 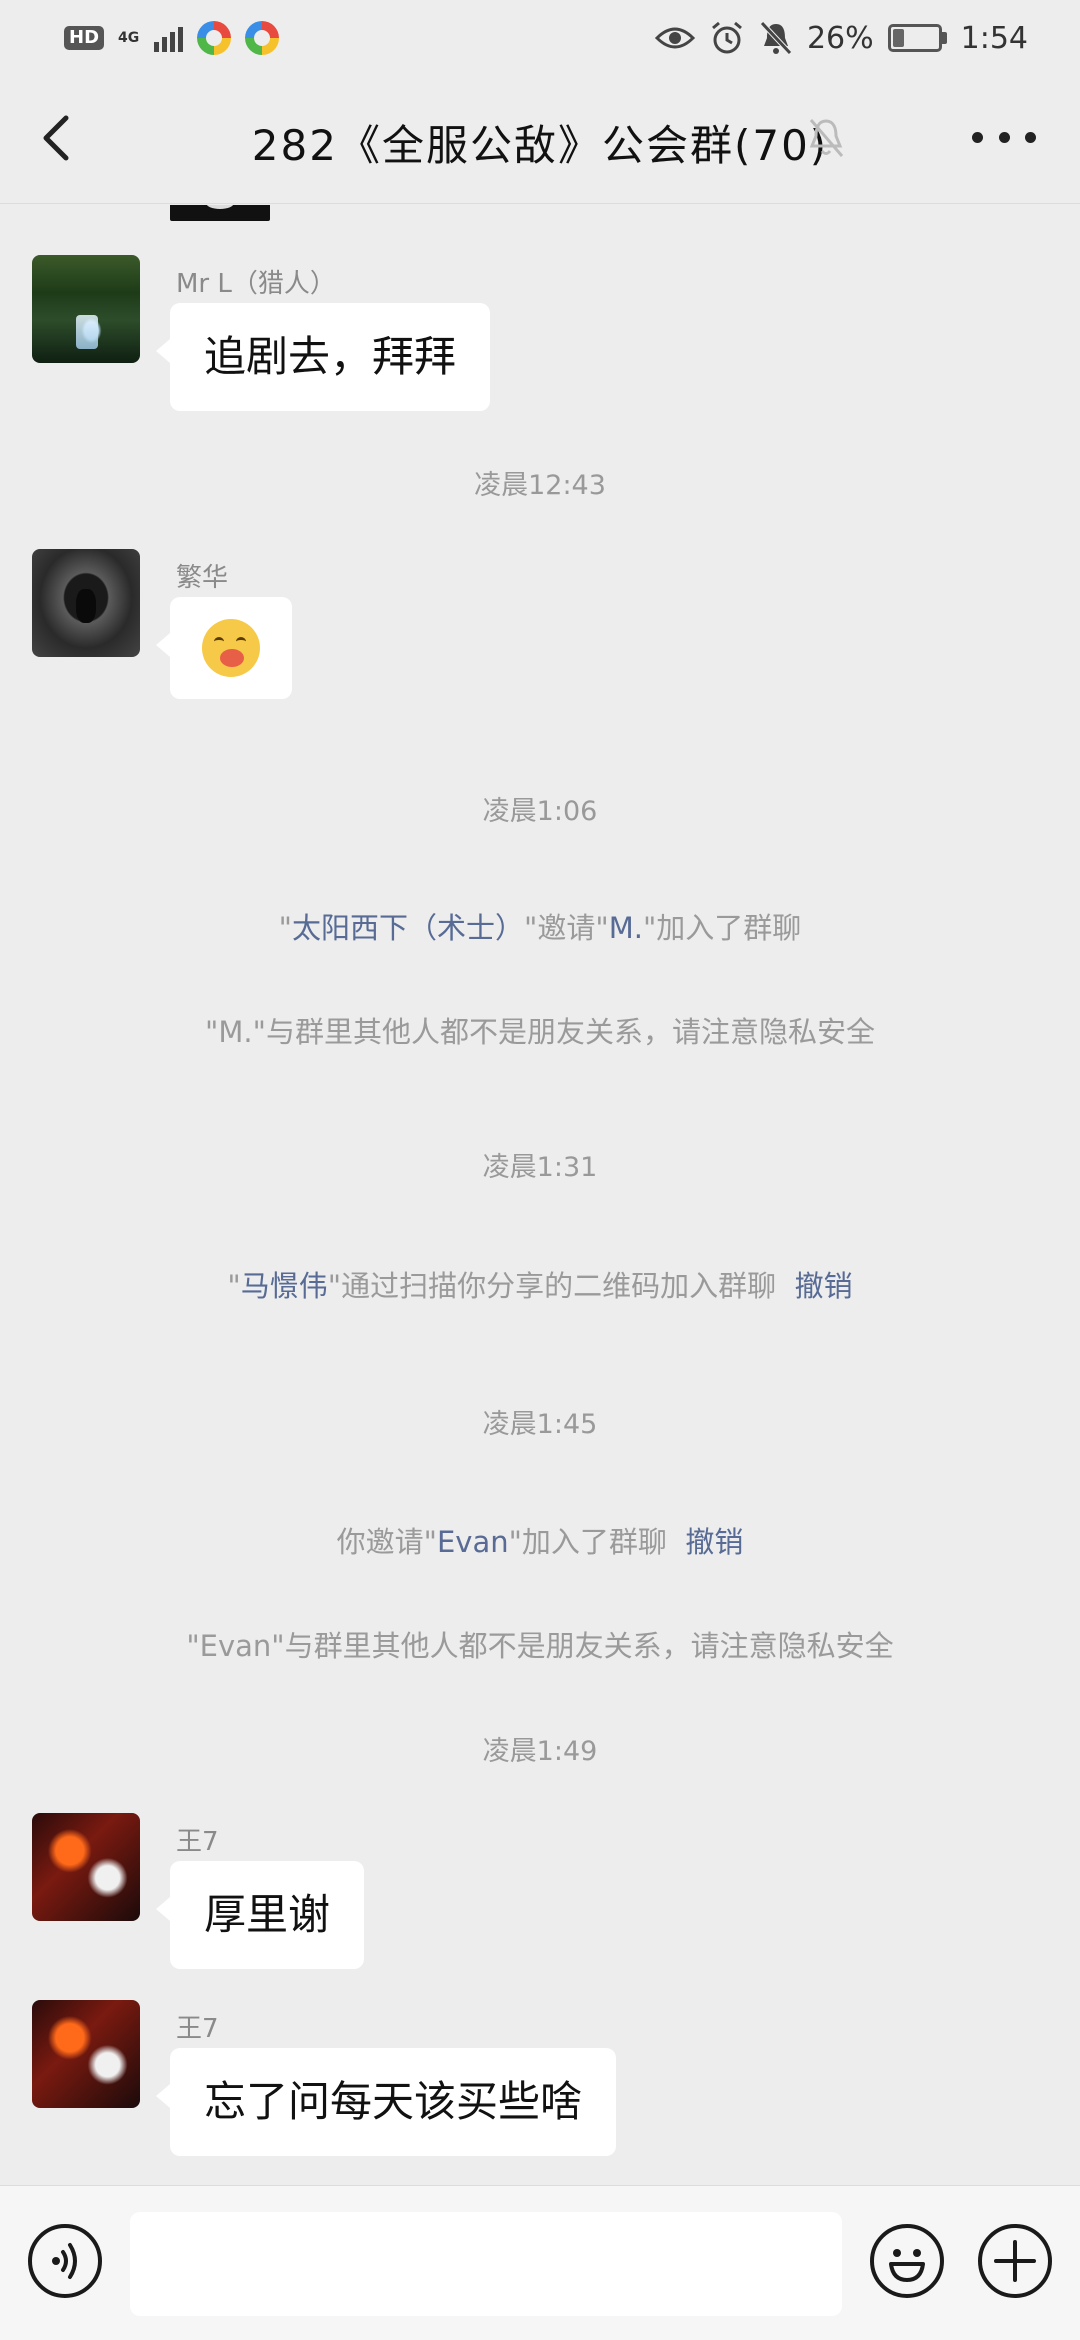 I want to click on emoji-button, so click(x=907, y=2261).